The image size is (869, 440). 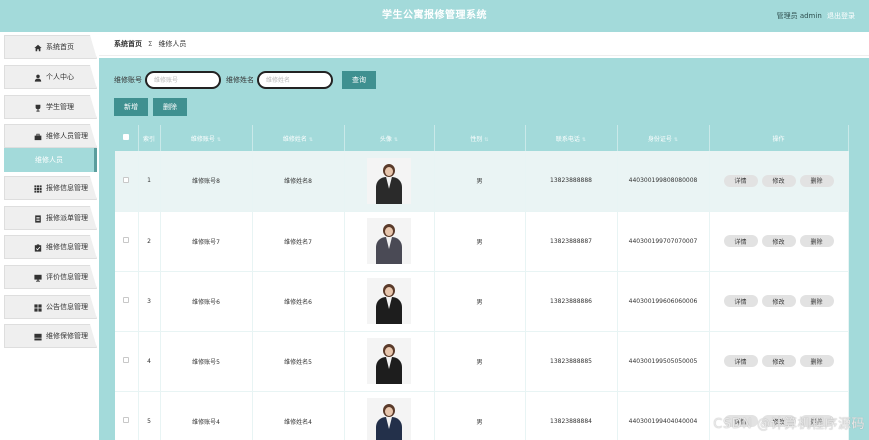 I want to click on sidebar-item-profile: 个人中心, so click(x=50, y=77).